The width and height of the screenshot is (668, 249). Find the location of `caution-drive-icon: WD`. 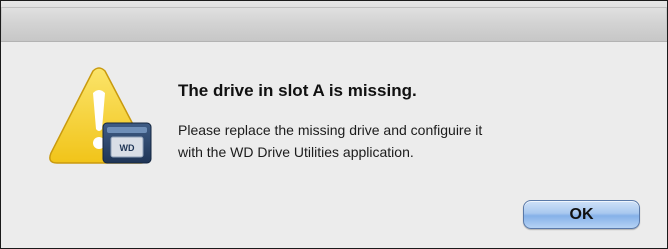

caution-drive-icon: WD is located at coordinates (100, 115).